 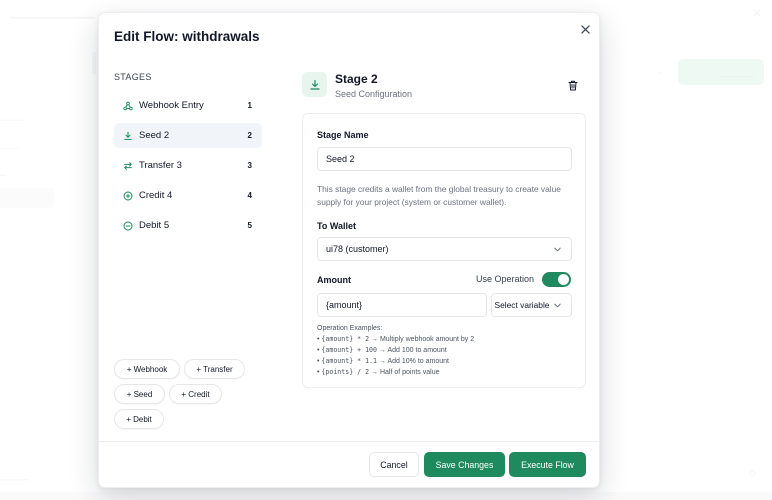 I want to click on stage-name-label: Stage Name, so click(x=343, y=135).